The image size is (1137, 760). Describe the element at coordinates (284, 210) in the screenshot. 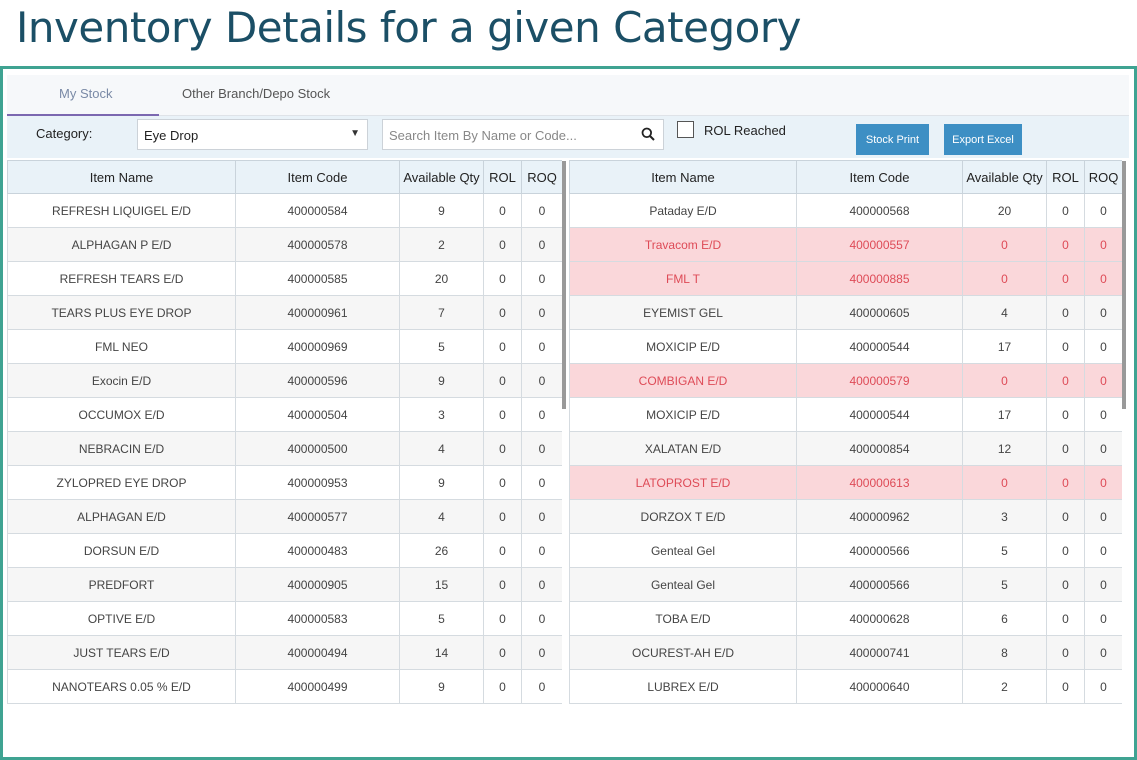

I see `table-row: REFRESH LIQUIGEL E/D 400000584 9 0 0` at that location.